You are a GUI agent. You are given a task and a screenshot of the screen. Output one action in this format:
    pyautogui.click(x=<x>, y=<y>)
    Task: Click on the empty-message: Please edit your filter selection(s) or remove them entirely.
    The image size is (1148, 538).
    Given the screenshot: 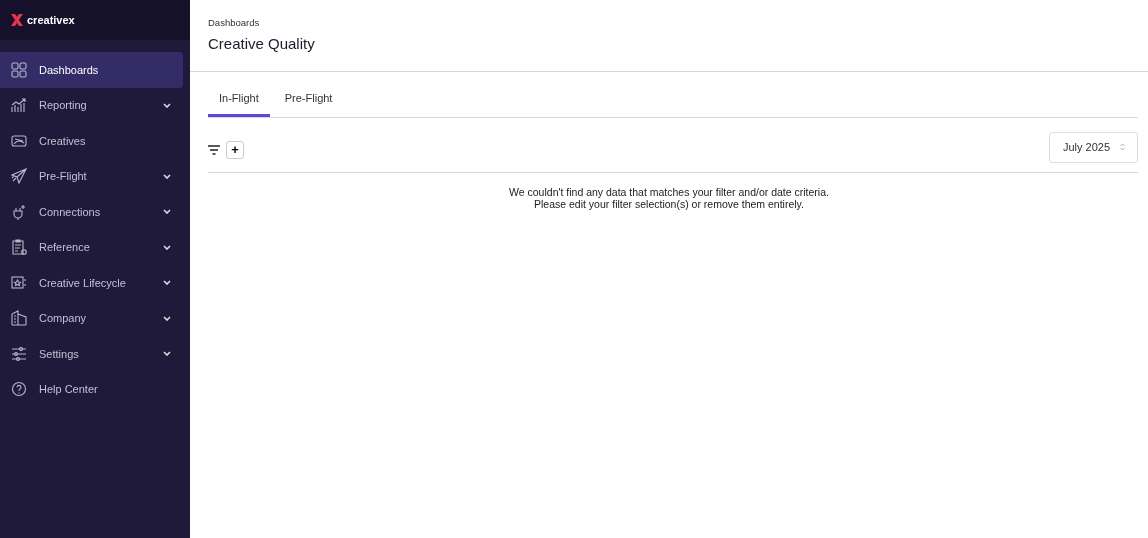 What is the action you would take?
    pyautogui.click(x=669, y=203)
    